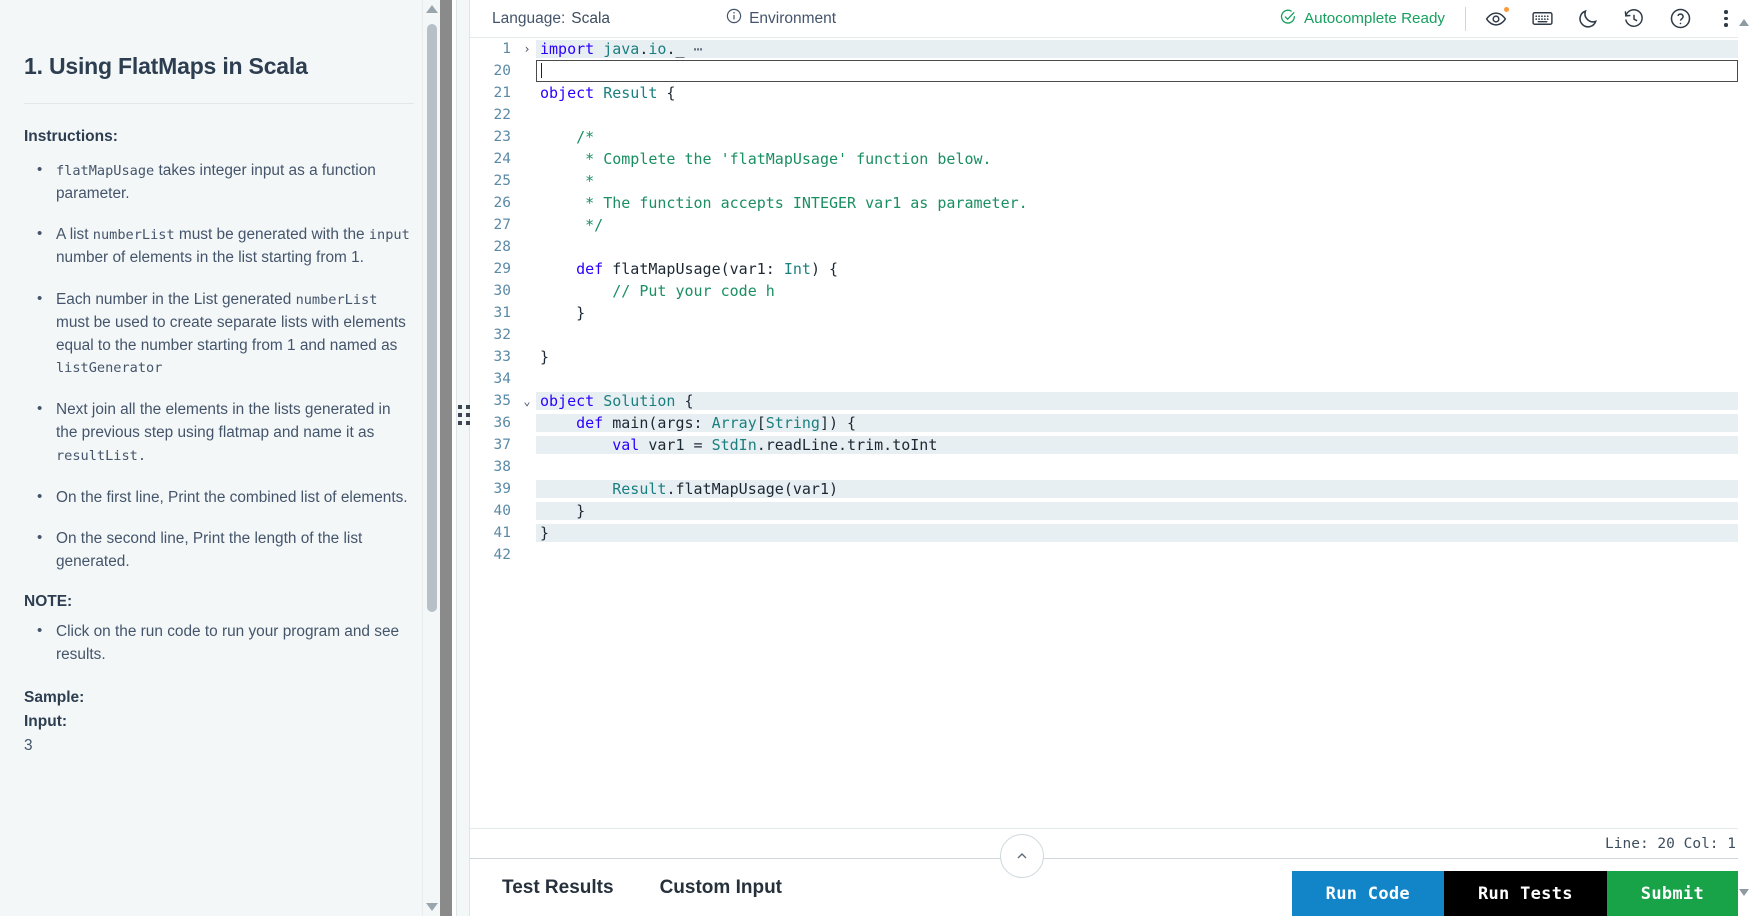  Describe the element at coordinates (1104, 291) in the screenshot. I see `code-line: 30 // Put your code h` at that location.